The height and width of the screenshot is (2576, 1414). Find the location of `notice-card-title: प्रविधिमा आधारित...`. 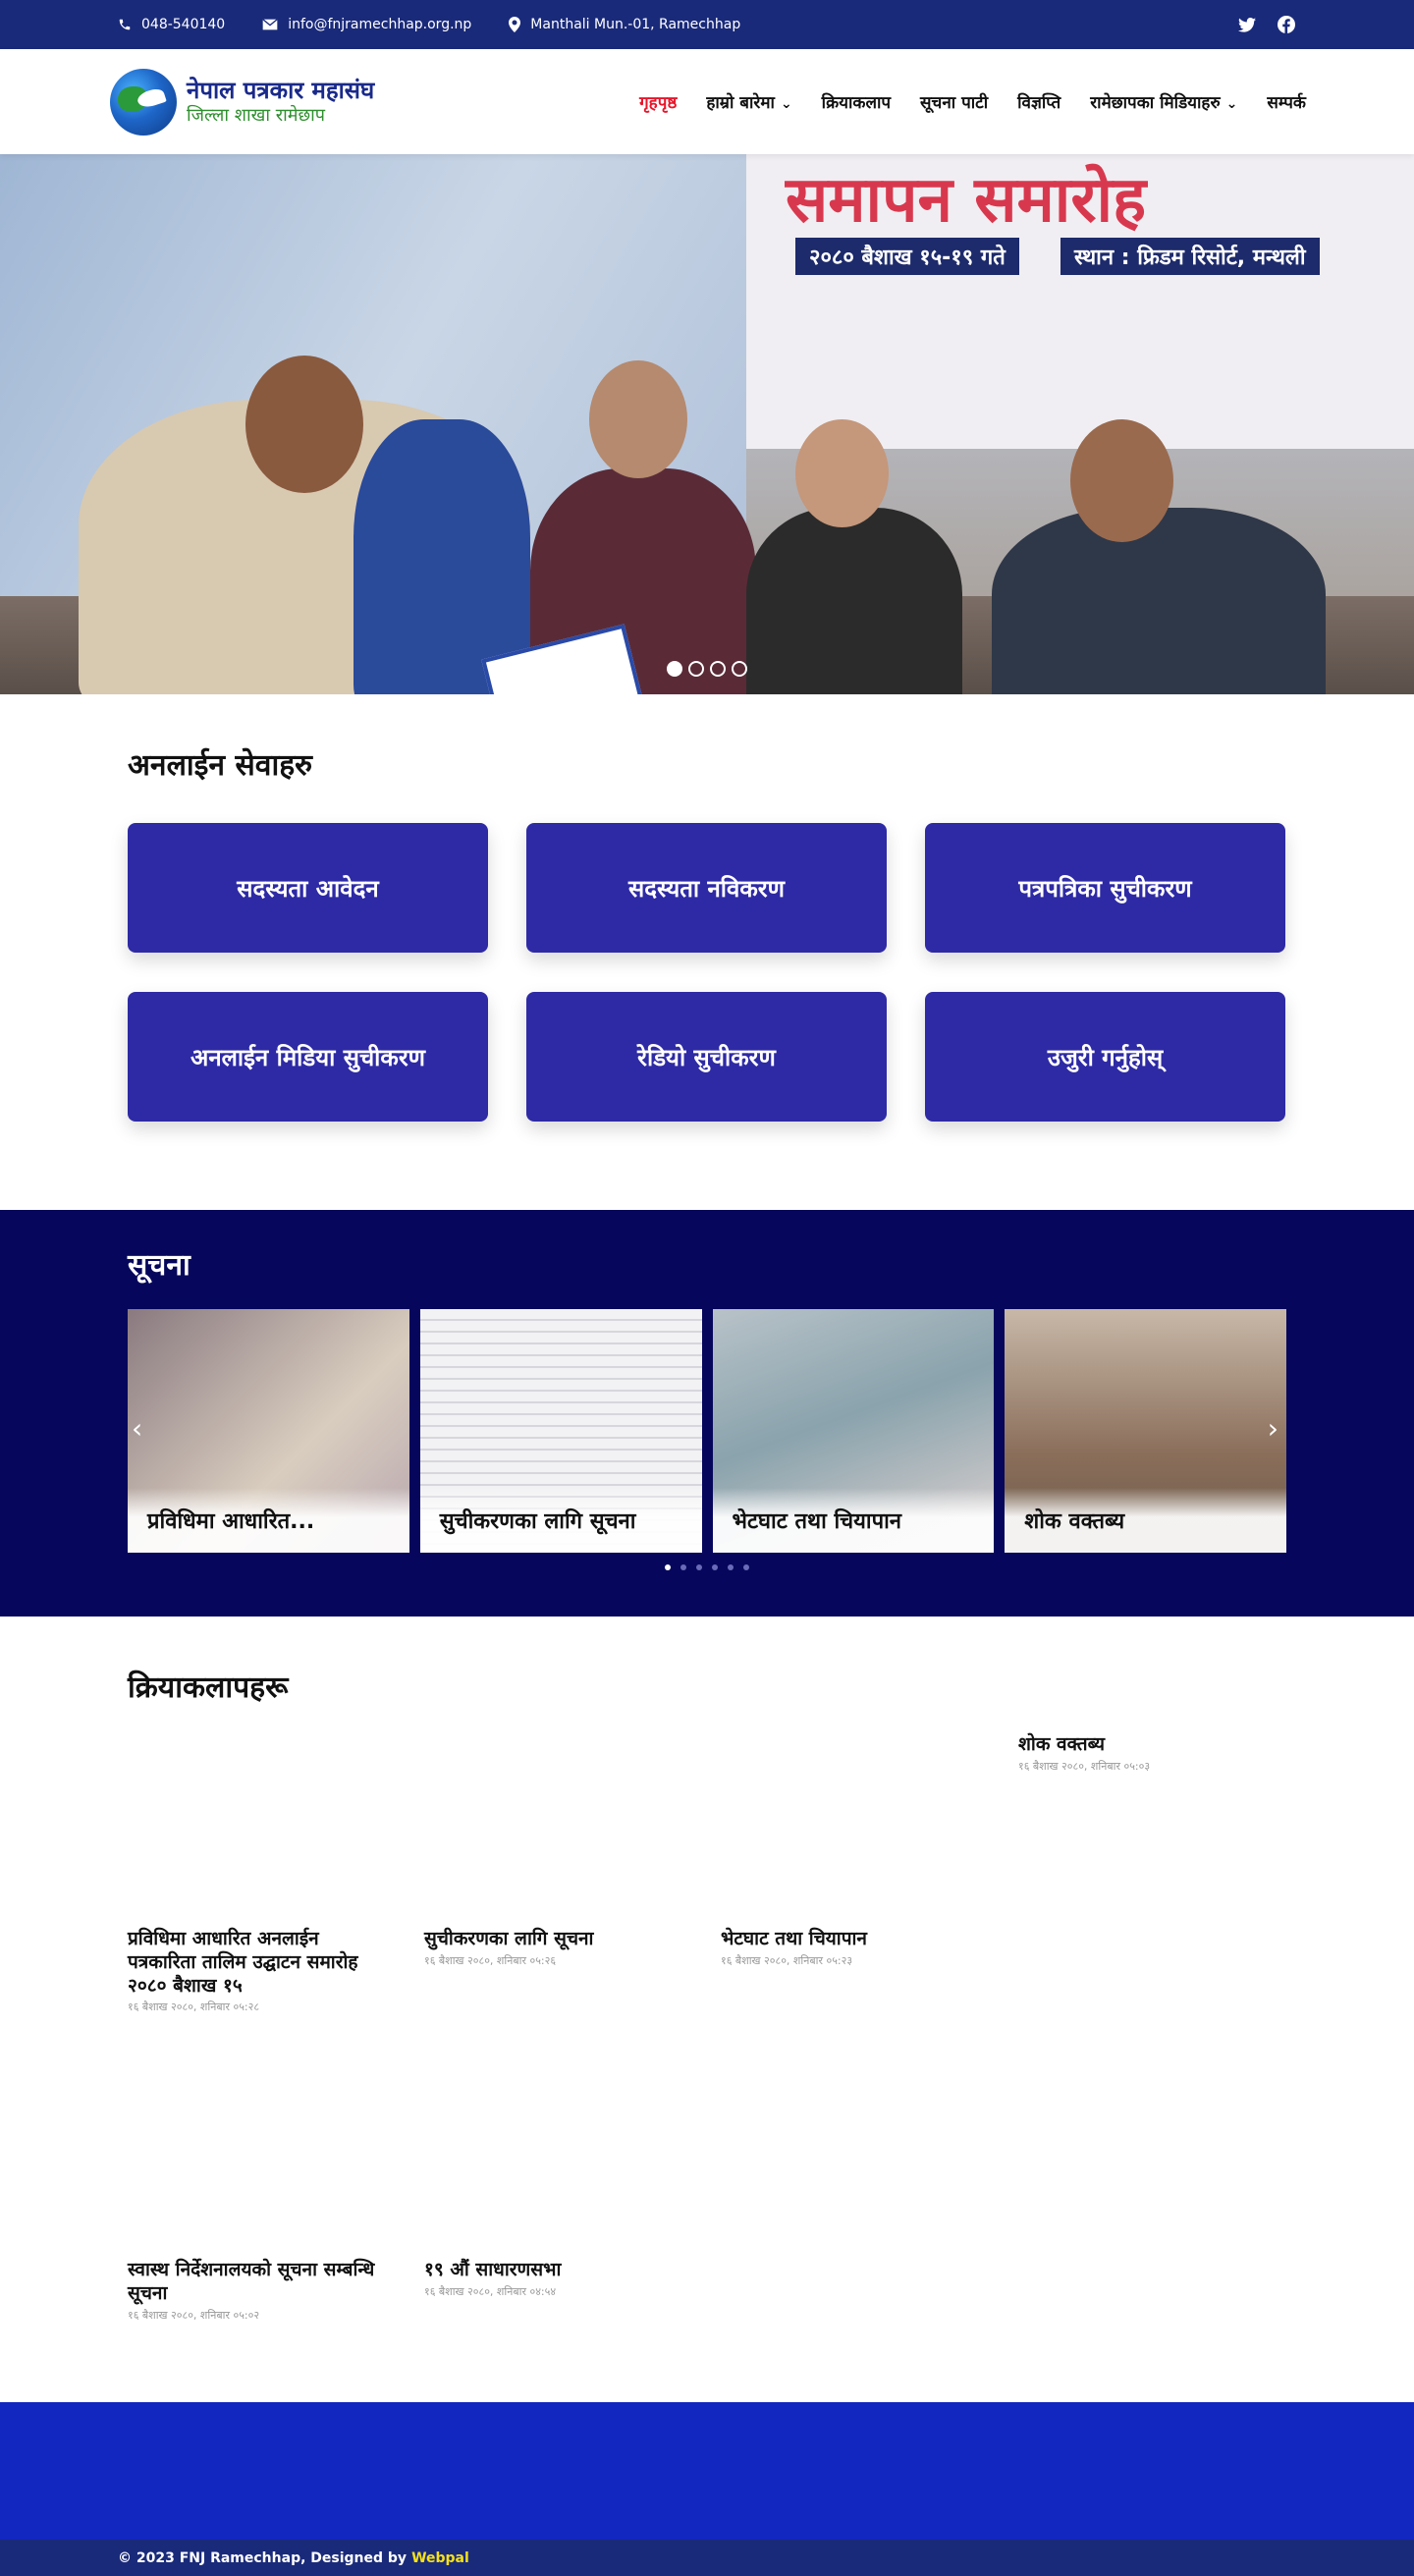

notice-card-title: प्रविधिमा आधारित... is located at coordinates (269, 1520).